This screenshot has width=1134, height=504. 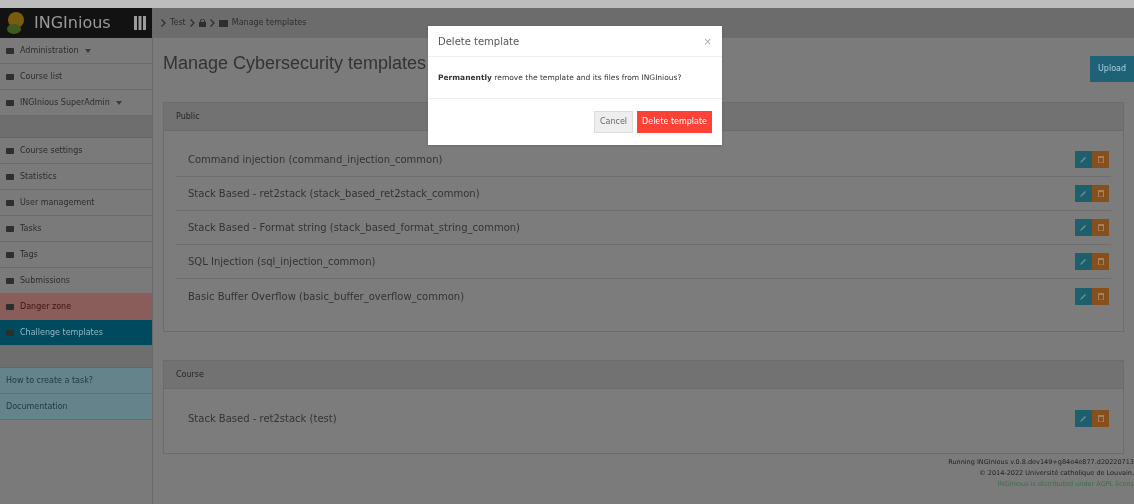 What do you see at coordinates (674, 122) in the screenshot?
I see `delete-template-button: Delete template` at bounding box center [674, 122].